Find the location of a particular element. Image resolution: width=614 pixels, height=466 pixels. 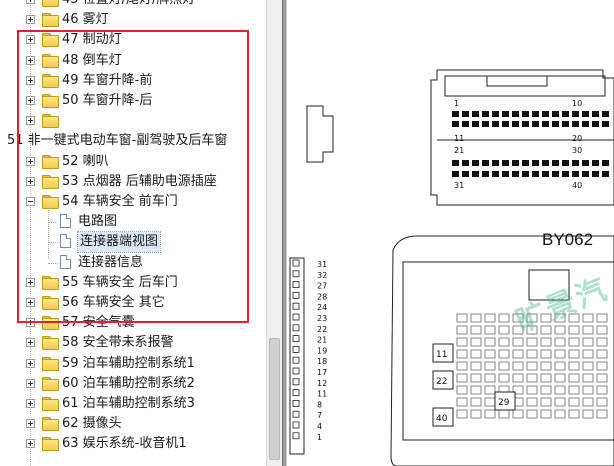

tree-node is located at coordinates (133, 121).